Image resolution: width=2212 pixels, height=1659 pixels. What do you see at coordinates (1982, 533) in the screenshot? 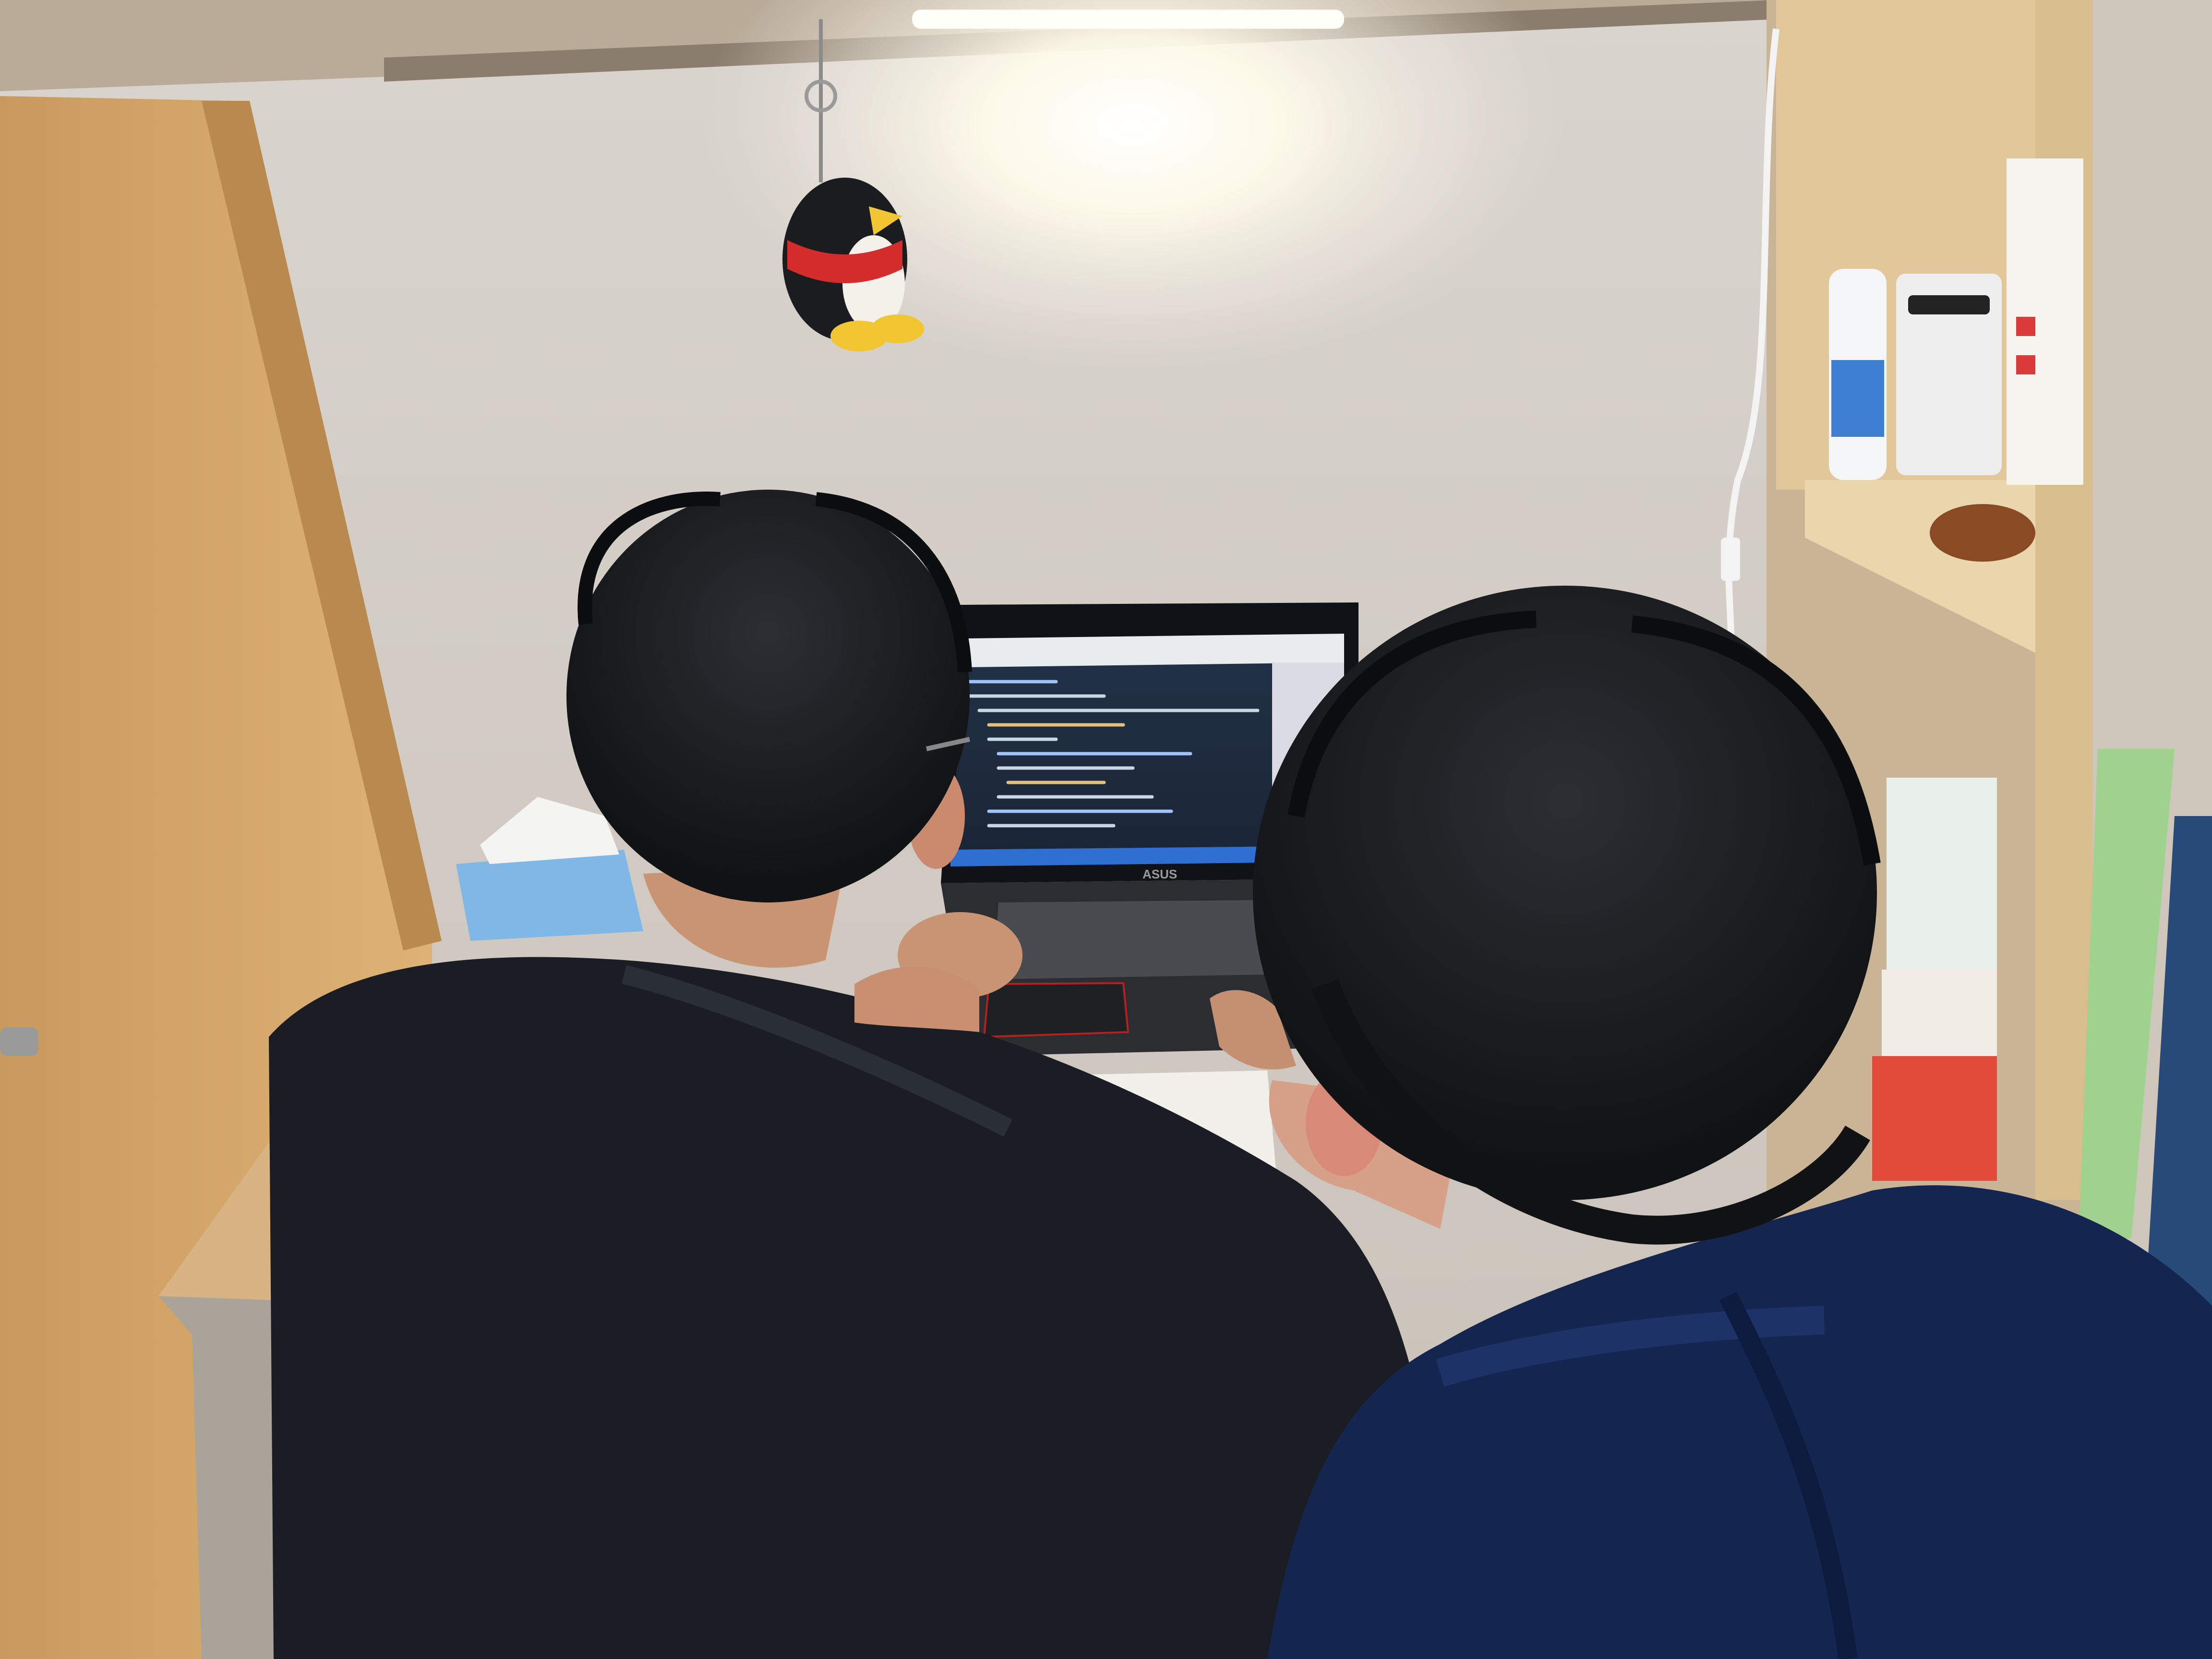
I see `wooden-comb` at bounding box center [1982, 533].